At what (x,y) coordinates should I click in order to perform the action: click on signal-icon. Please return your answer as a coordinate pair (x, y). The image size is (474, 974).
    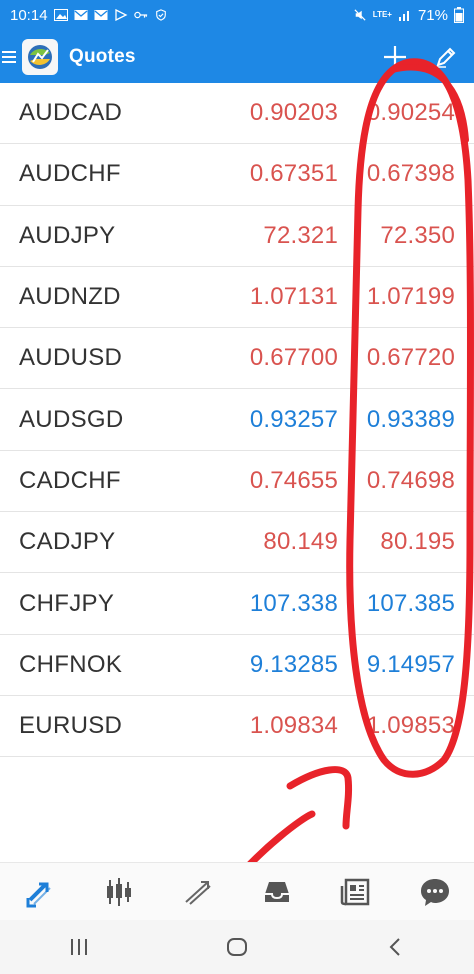
    Looking at the image, I should click on (403, 16).